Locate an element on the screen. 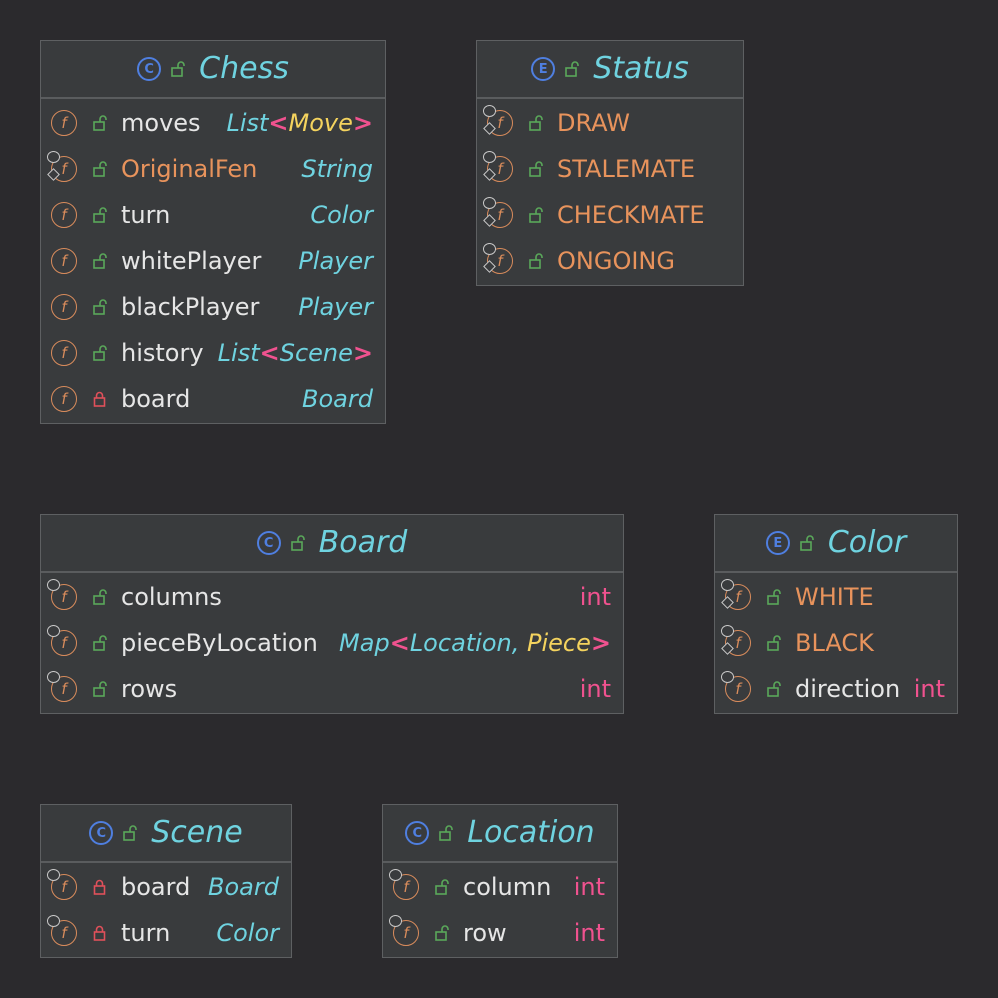 The height and width of the screenshot is (998, 998). class-box-scene: C Scene f board Board f turn Color is located at coordinates (166, 881).